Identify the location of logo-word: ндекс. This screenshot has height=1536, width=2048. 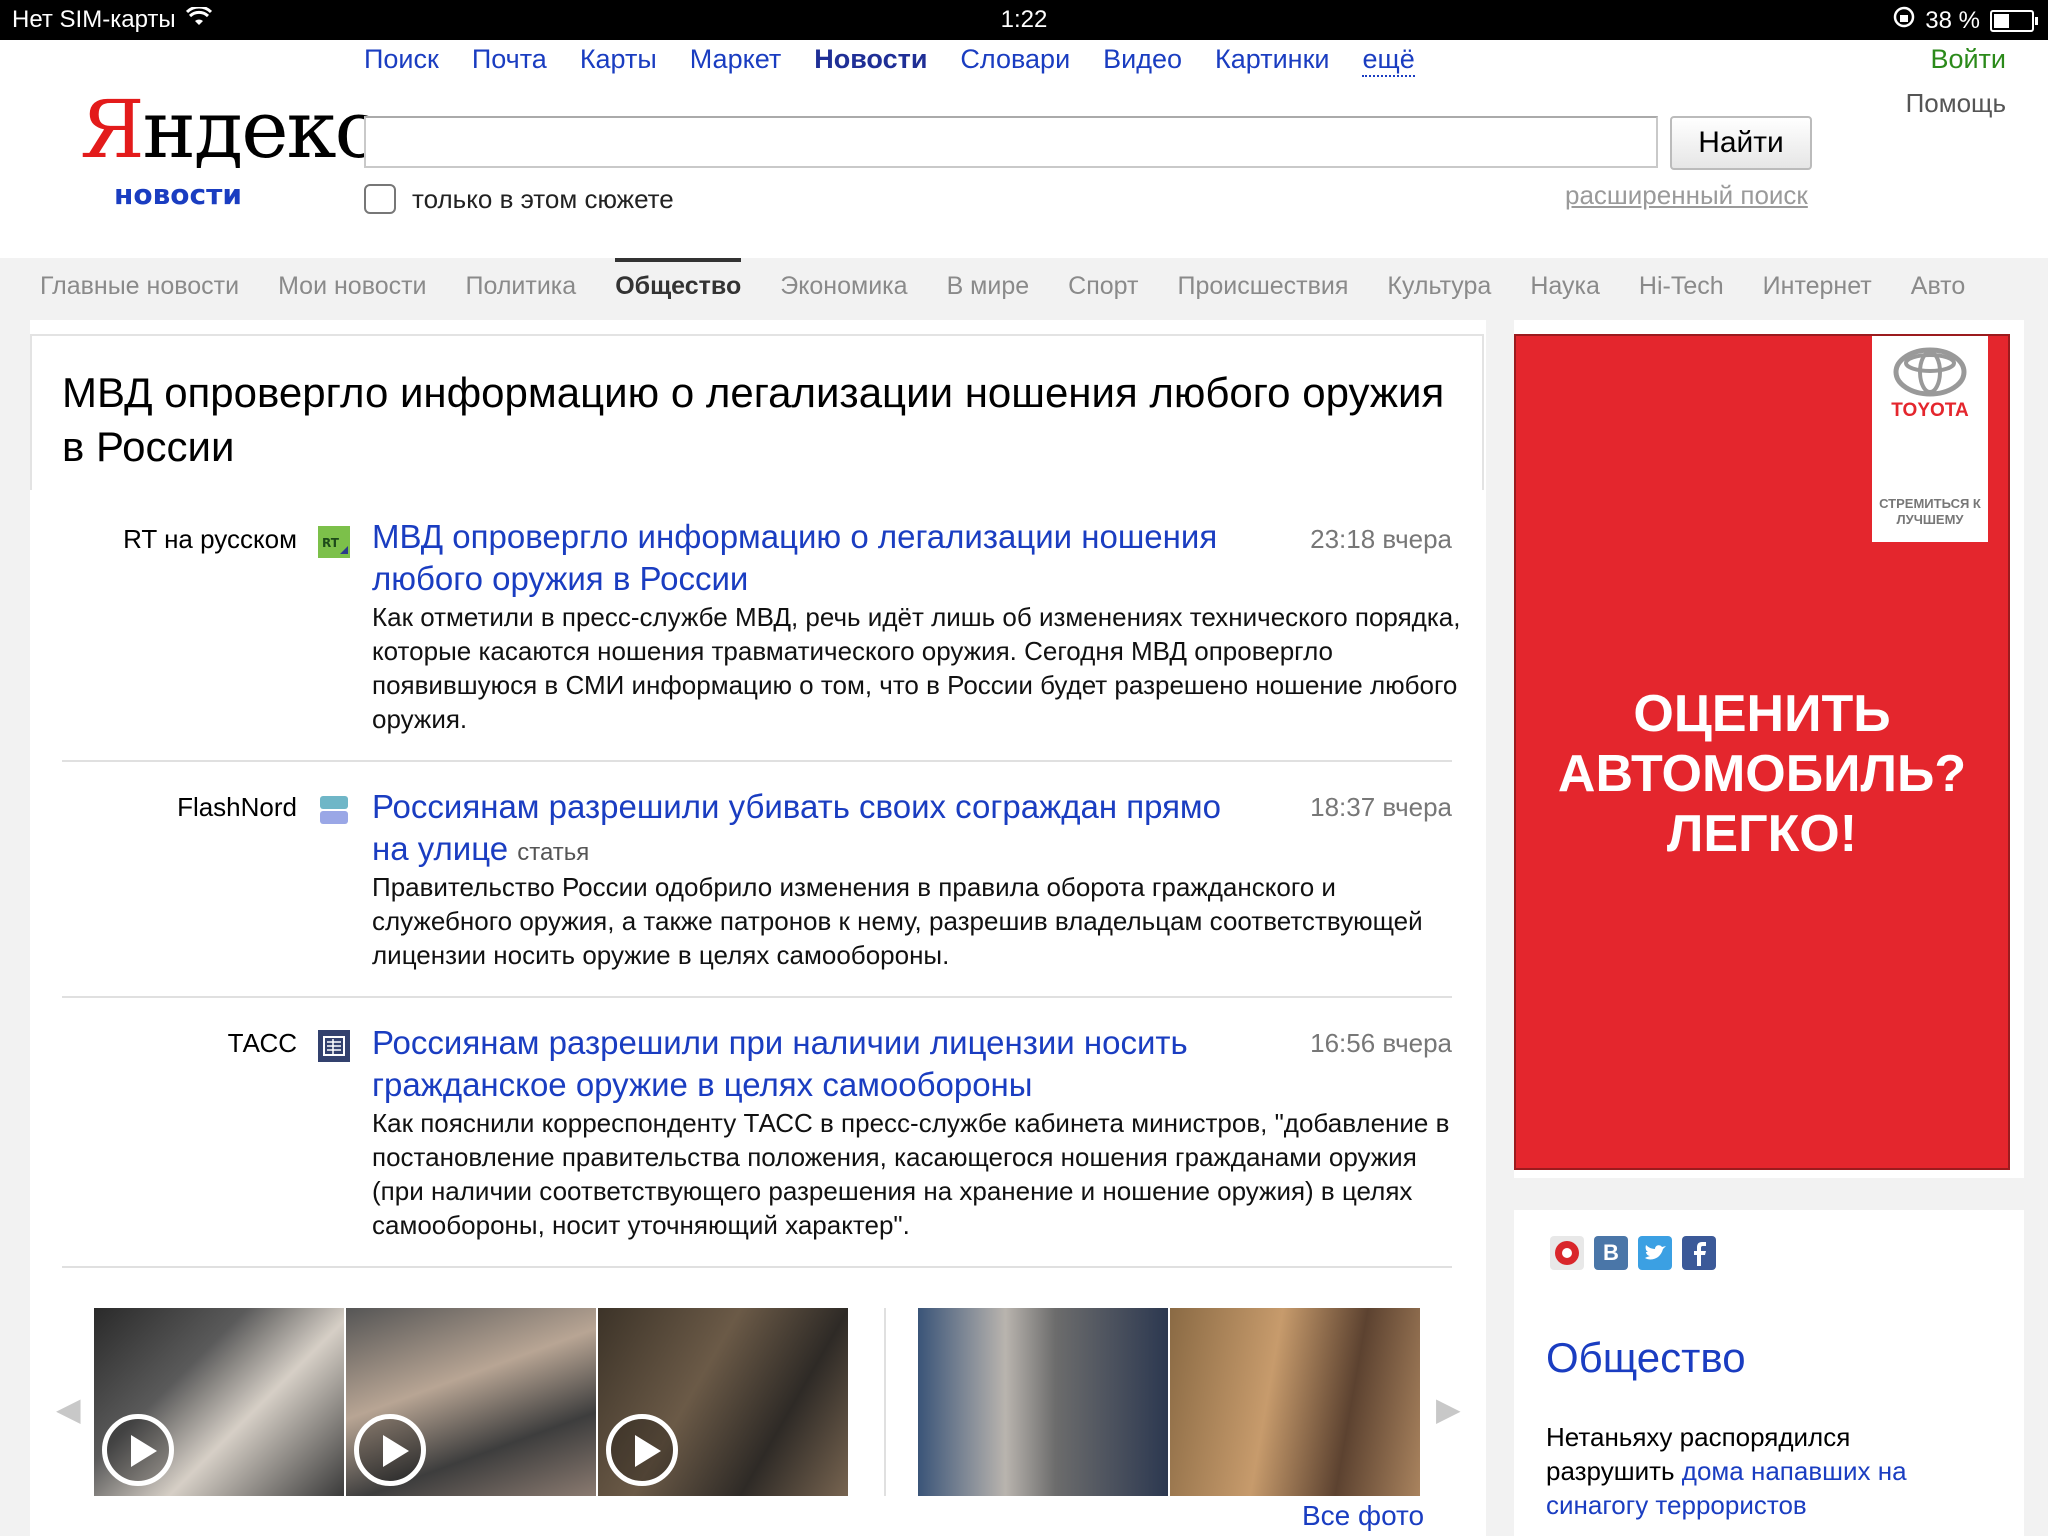
(261, 129).